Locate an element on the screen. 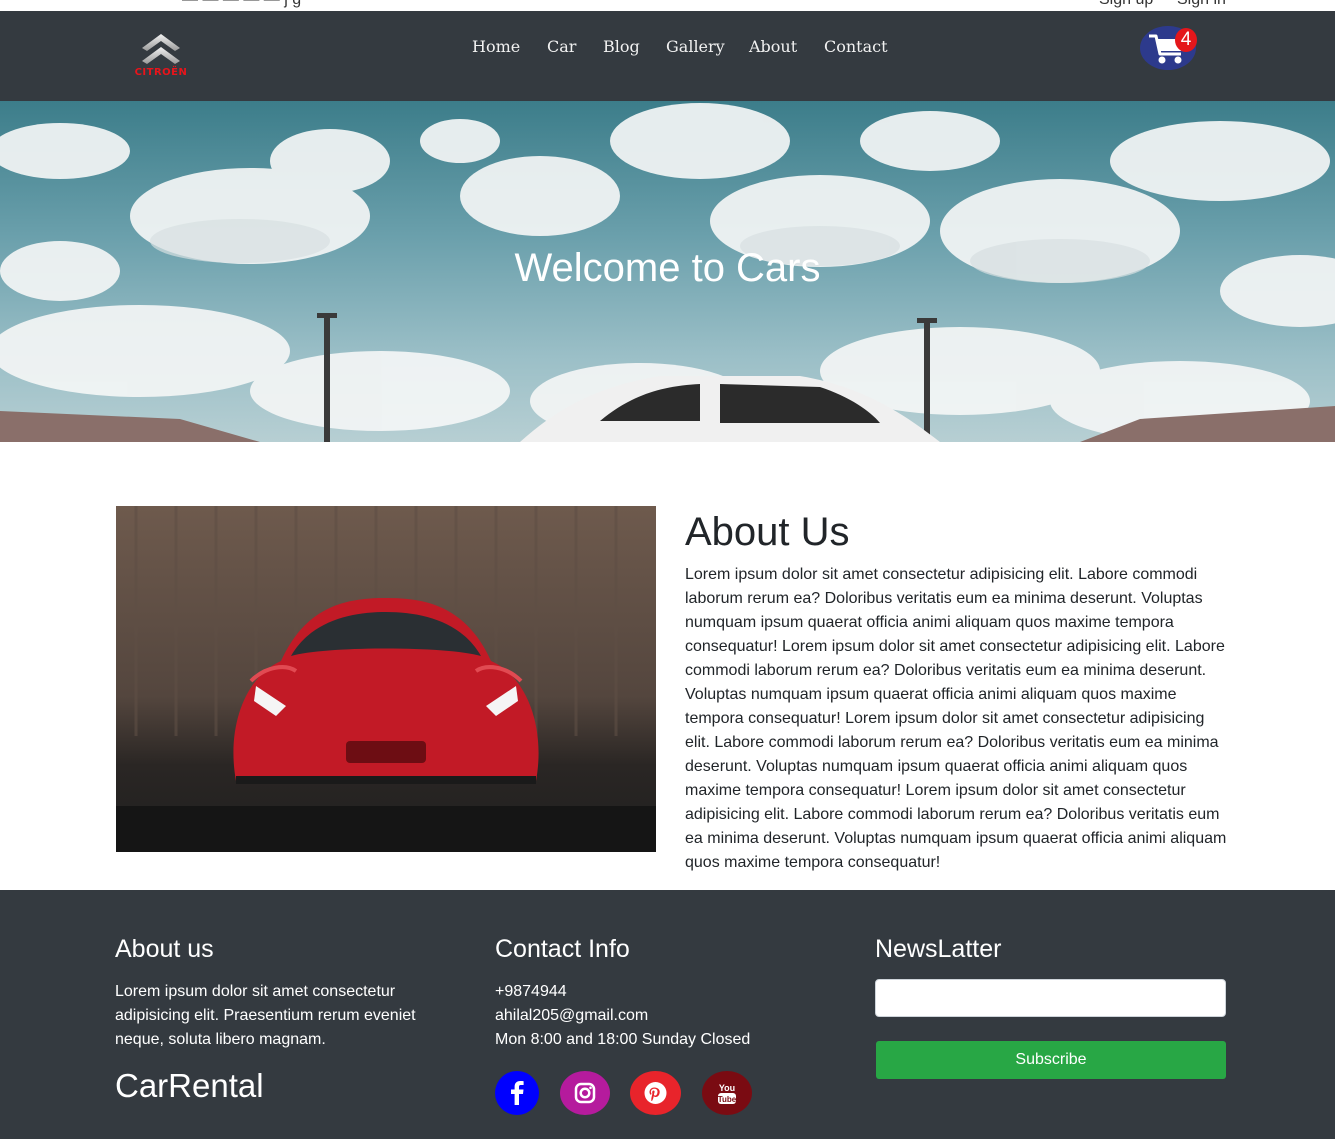 The image size is (1335, 1139). about-title: About Us is located at coordinates (767, 532).